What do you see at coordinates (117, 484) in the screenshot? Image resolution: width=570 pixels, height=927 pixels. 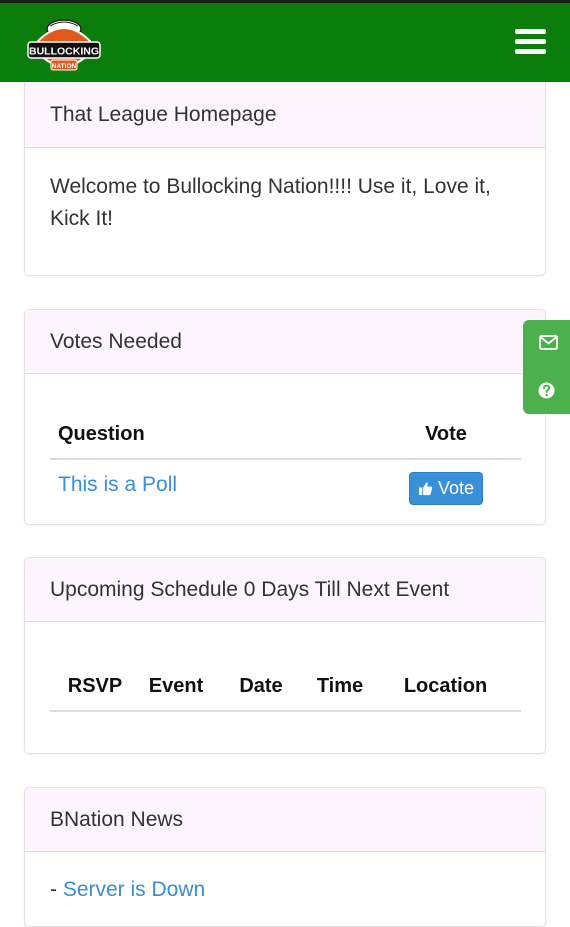 I see `poll-link: This is a Poll` at bounding box center [117, 484].